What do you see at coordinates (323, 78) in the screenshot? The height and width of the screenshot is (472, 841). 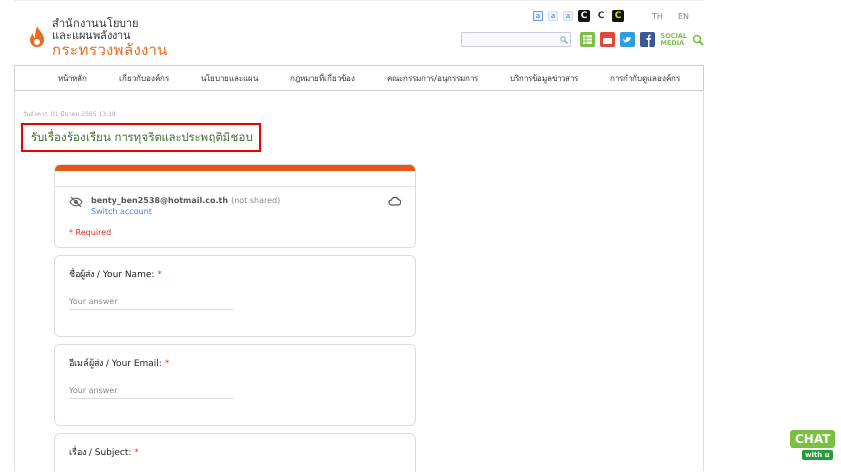 I see `nav-link: กฎหมายที่เกี่ยวข้อง` at bounding box center [323, 78].